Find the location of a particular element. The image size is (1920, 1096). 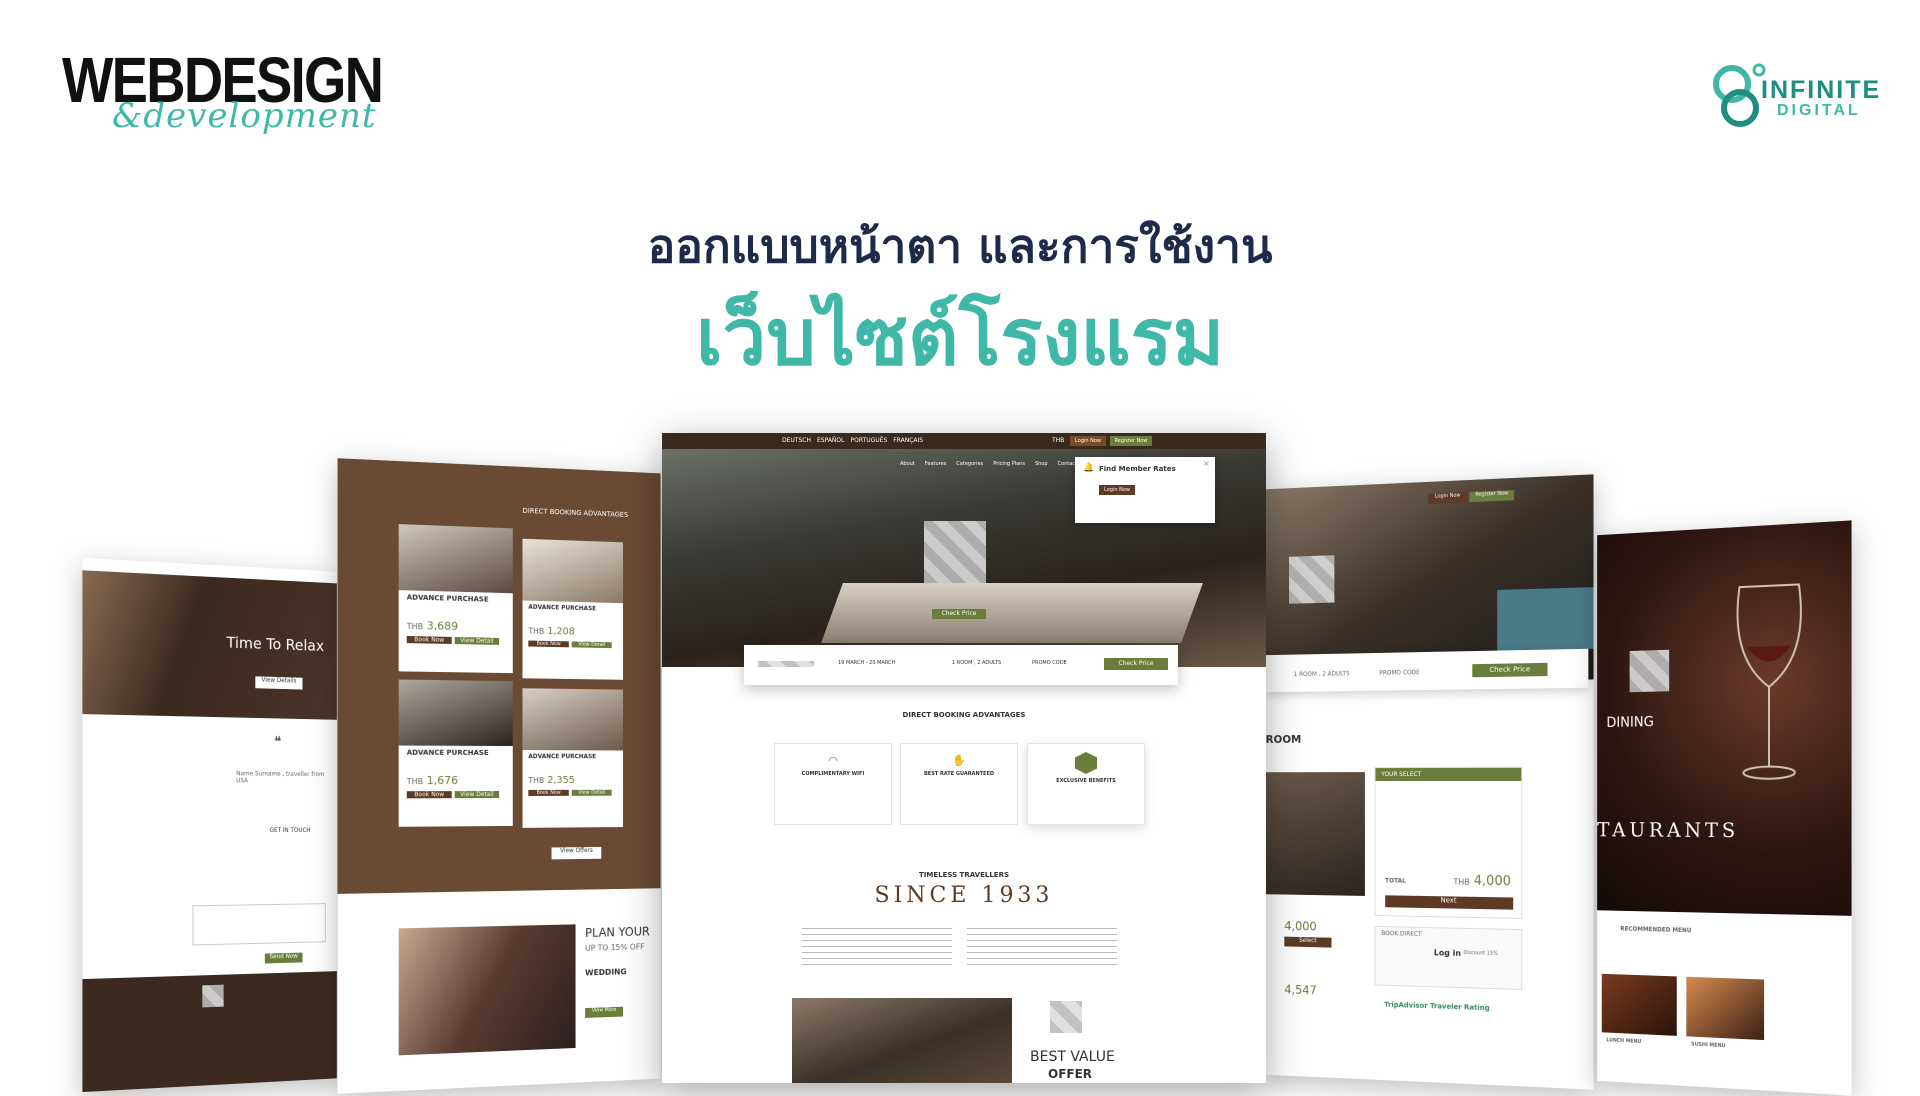

offer-currency-2: THB is located at coordinates (536, 631).